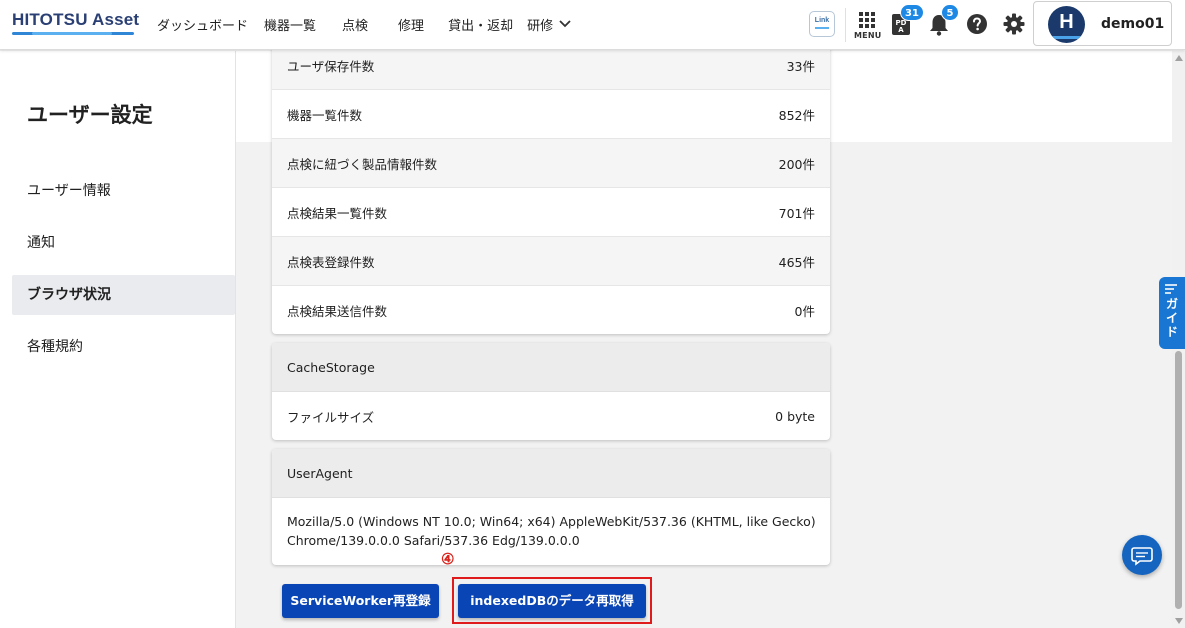 Image resolution: width=1185 pixels, height=628 pixels. Describe the element at coordinates (551, 114) in the screenshot. I see `count-row: 機器一覧件数 852件` at that location.